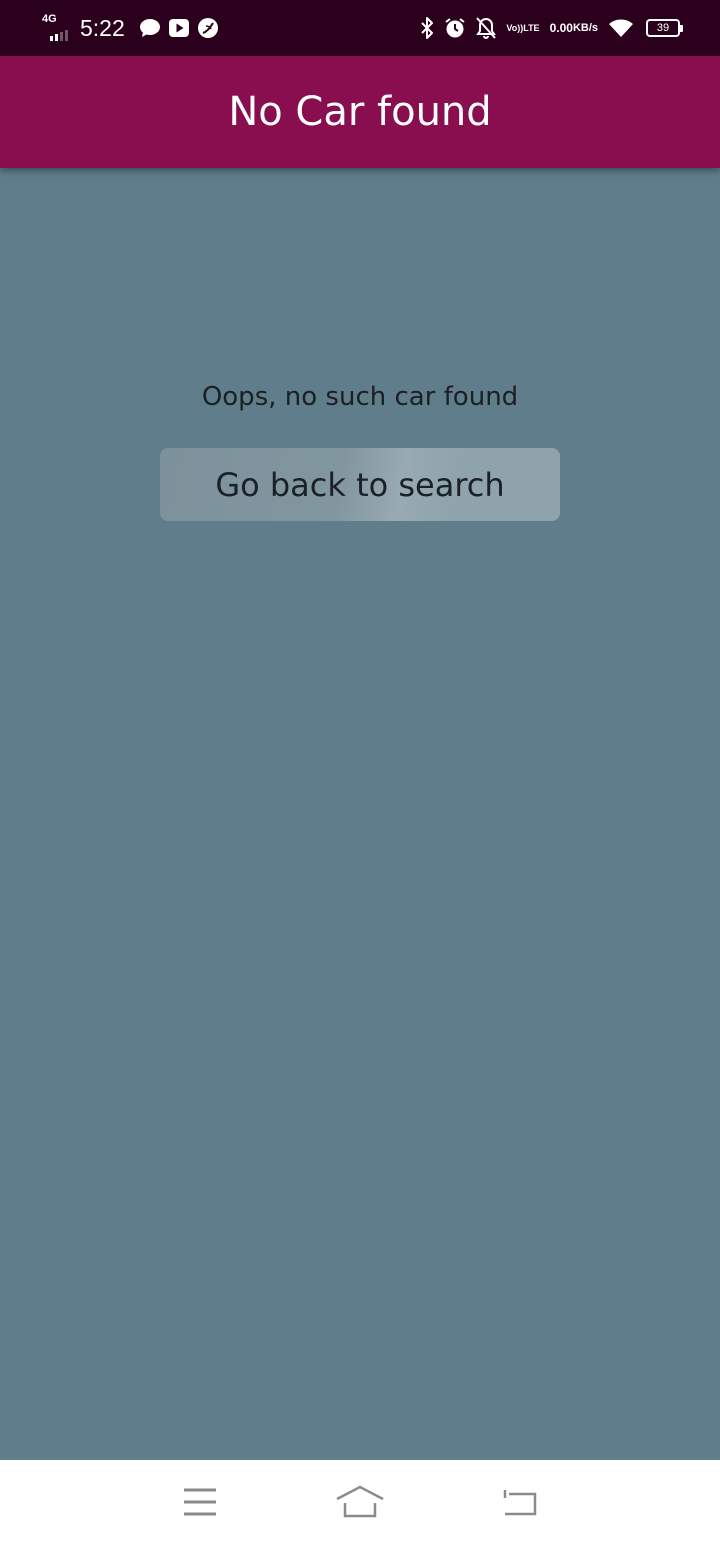 The width and height of the screenshot is (720, 1544). I want to click on volte-bottom-label: LTE, so click(531, 27).